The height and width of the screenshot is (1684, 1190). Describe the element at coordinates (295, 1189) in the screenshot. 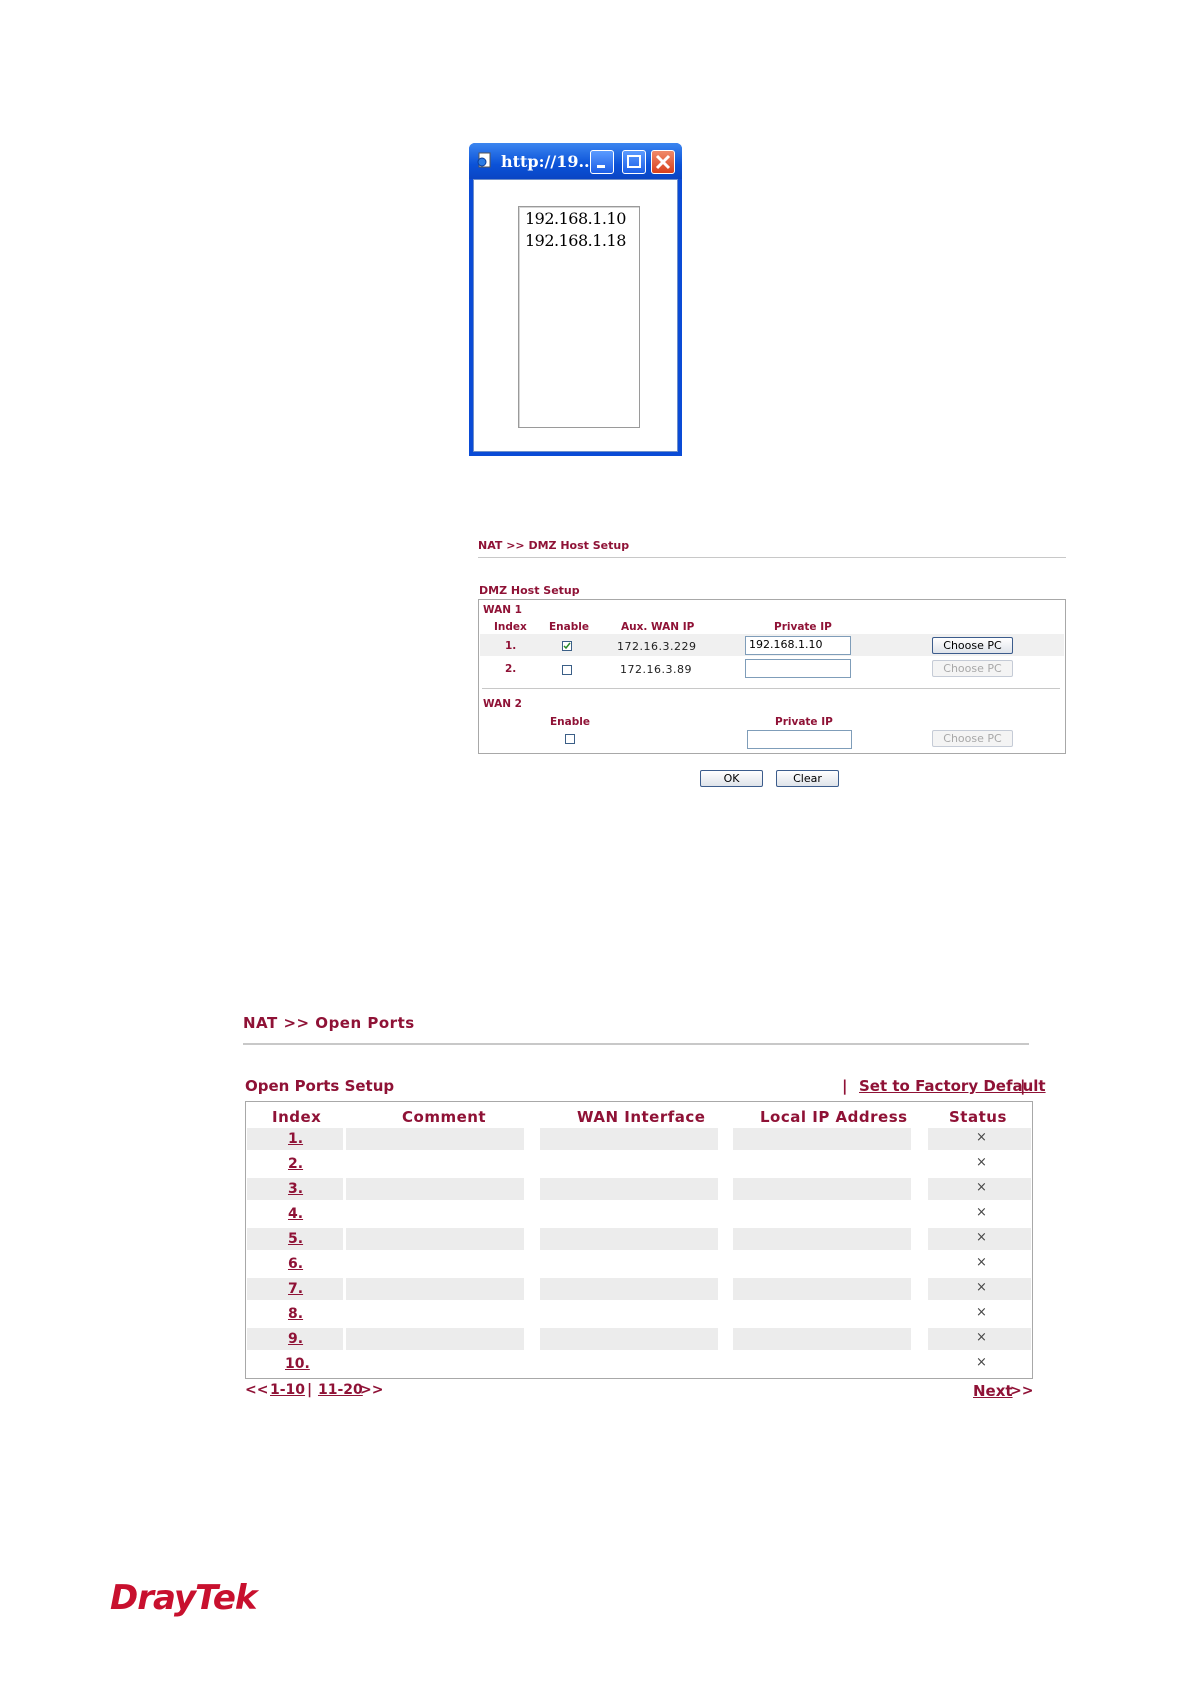

I see `row-index-link: 3.` at that location.